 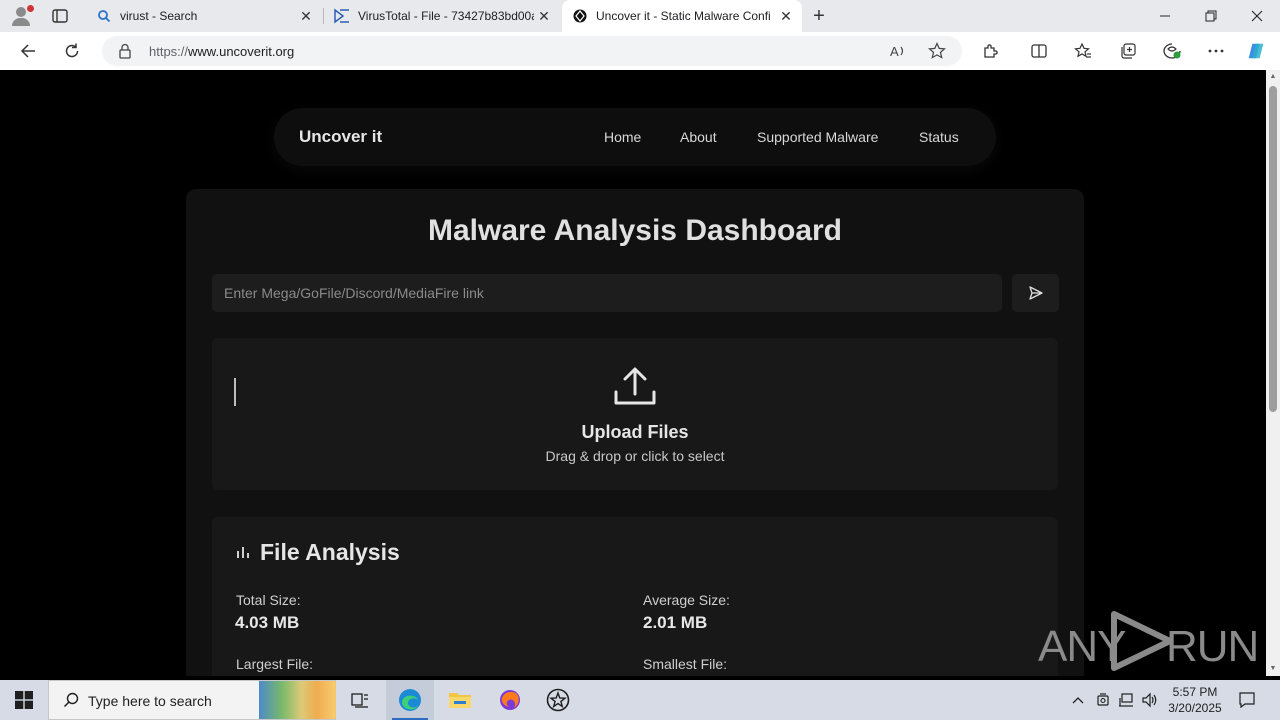 What do you see at coordinates (330, 552) in the screenshot?
I see `file-analysis-title: File Analysis` at bounding box center [330, 552].